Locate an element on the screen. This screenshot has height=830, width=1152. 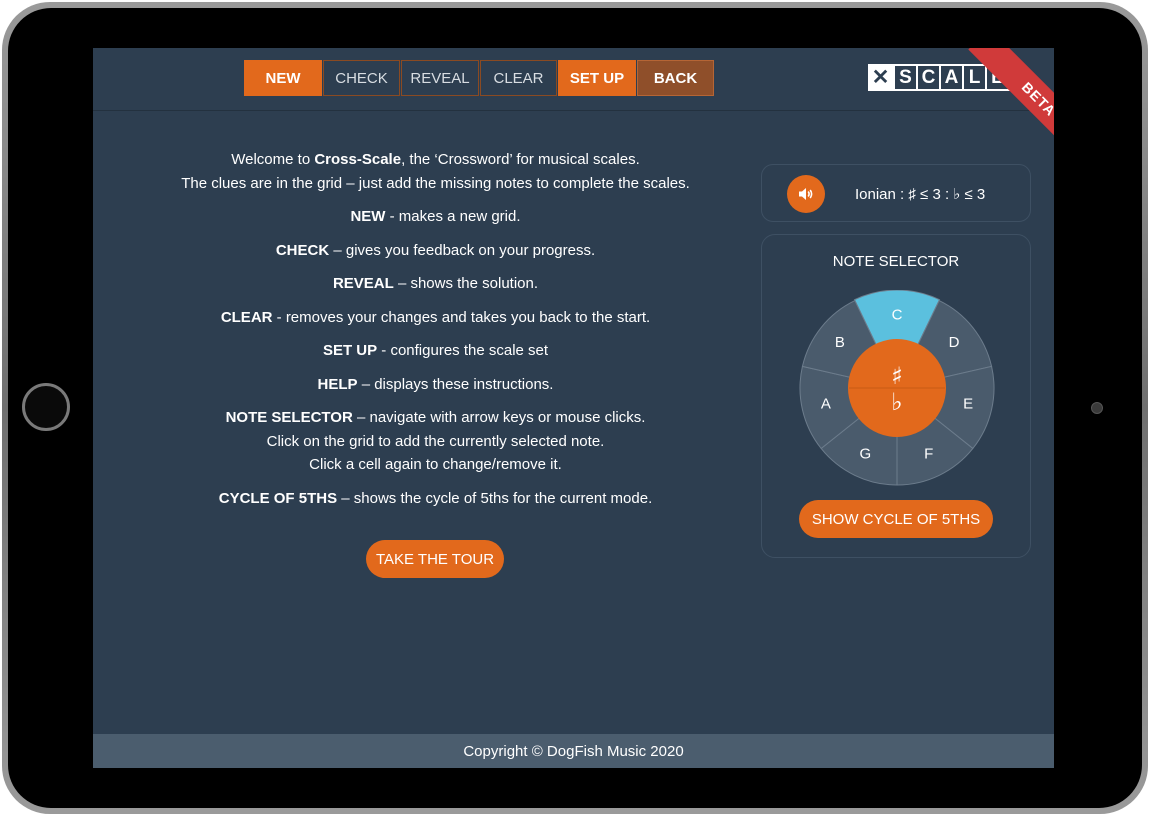
show-cycle-of-fifths-button: SHOW CYCLE OF 5THS is located at coordinates (896, 519).